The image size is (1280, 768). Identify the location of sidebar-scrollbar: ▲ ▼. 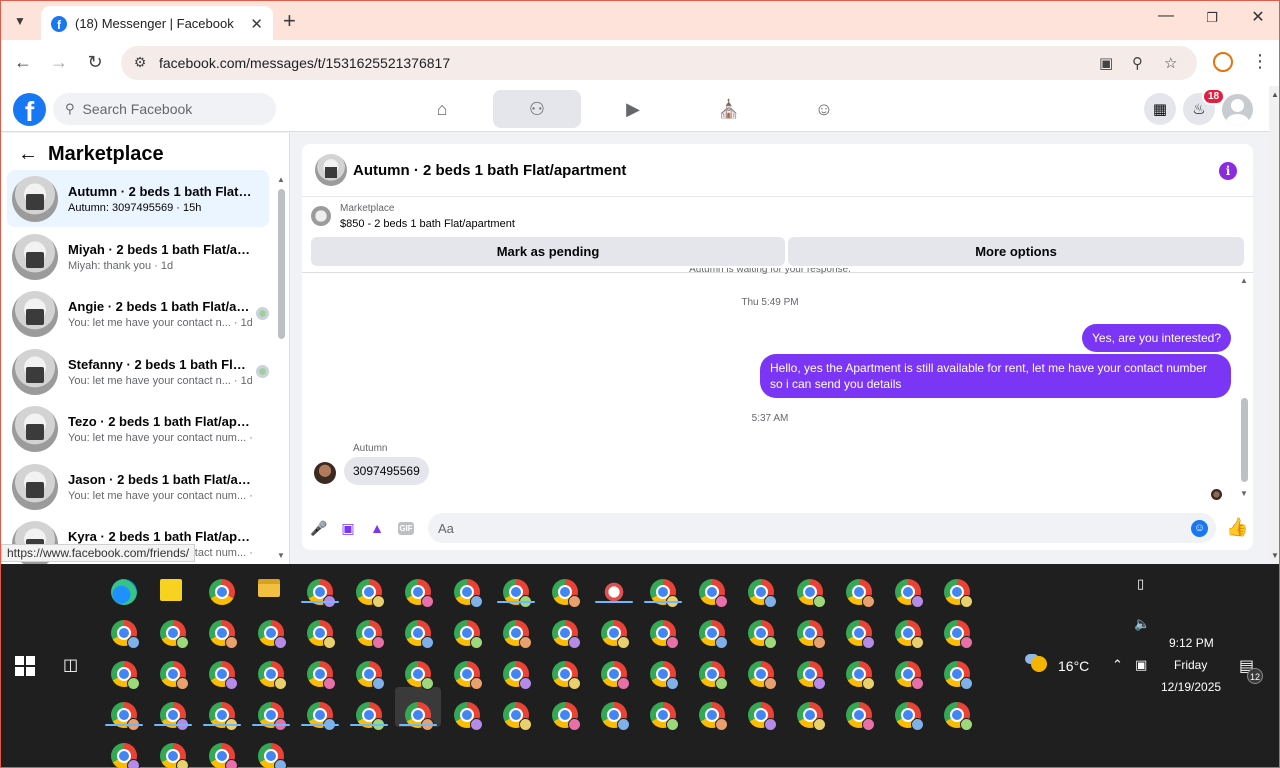
(281, 367).